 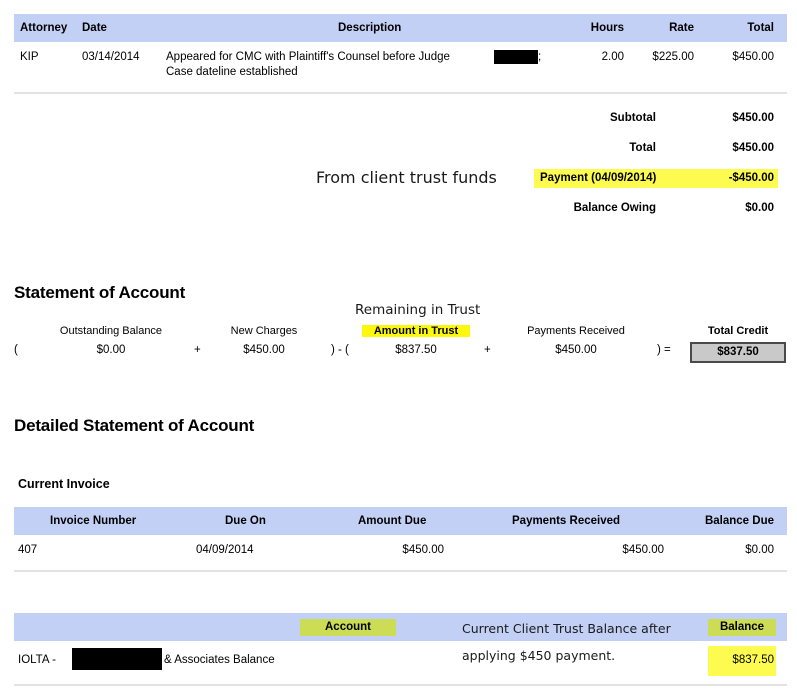 What do you see at coordinates (117, 659) in the screenshot?
I see `redaction-bar-firm-name` at bounding box center [117, 659].